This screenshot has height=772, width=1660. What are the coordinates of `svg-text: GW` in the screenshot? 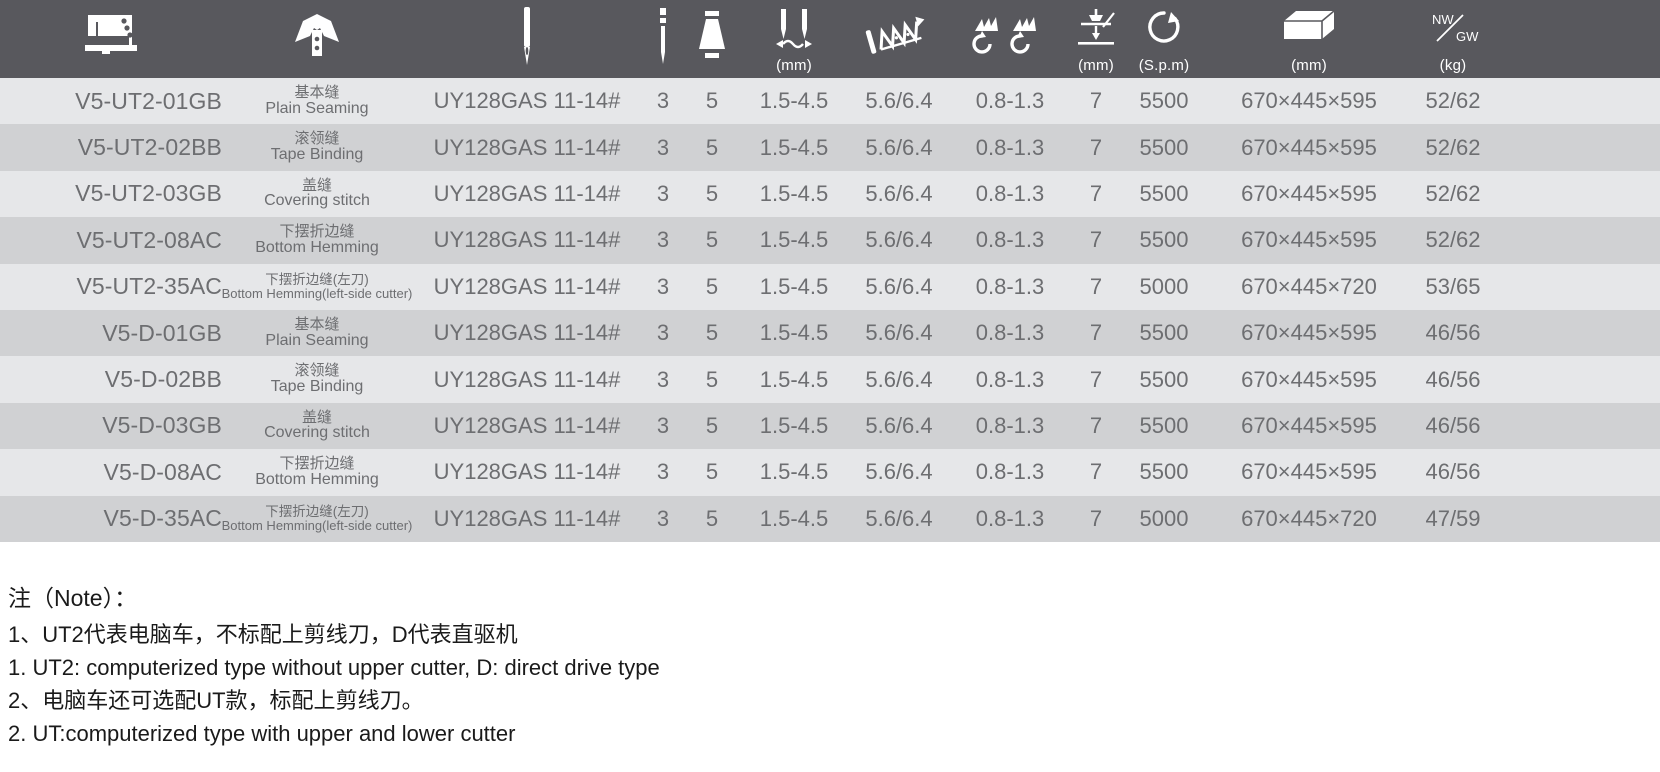 It's located at (1467, 36).